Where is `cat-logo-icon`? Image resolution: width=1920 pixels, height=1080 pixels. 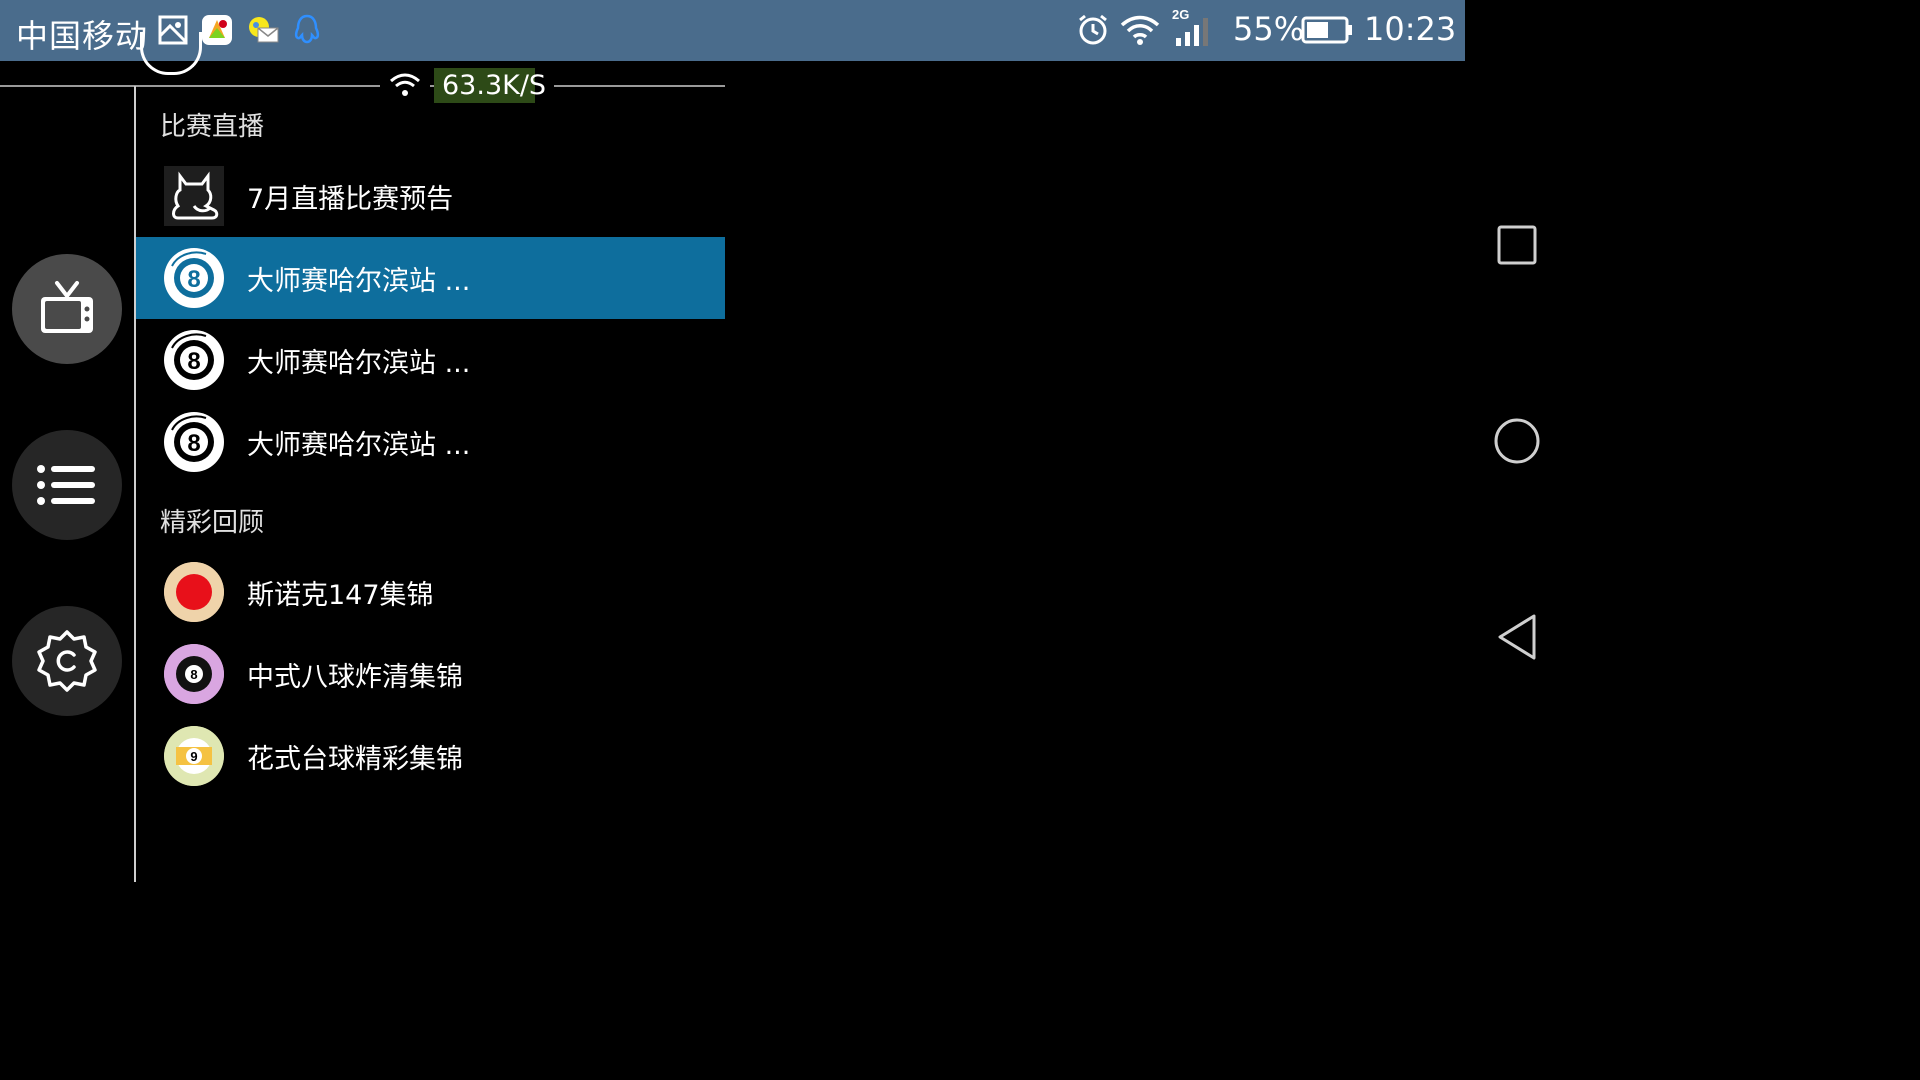 cat-logo-icon is located at coordinates (194, 196).